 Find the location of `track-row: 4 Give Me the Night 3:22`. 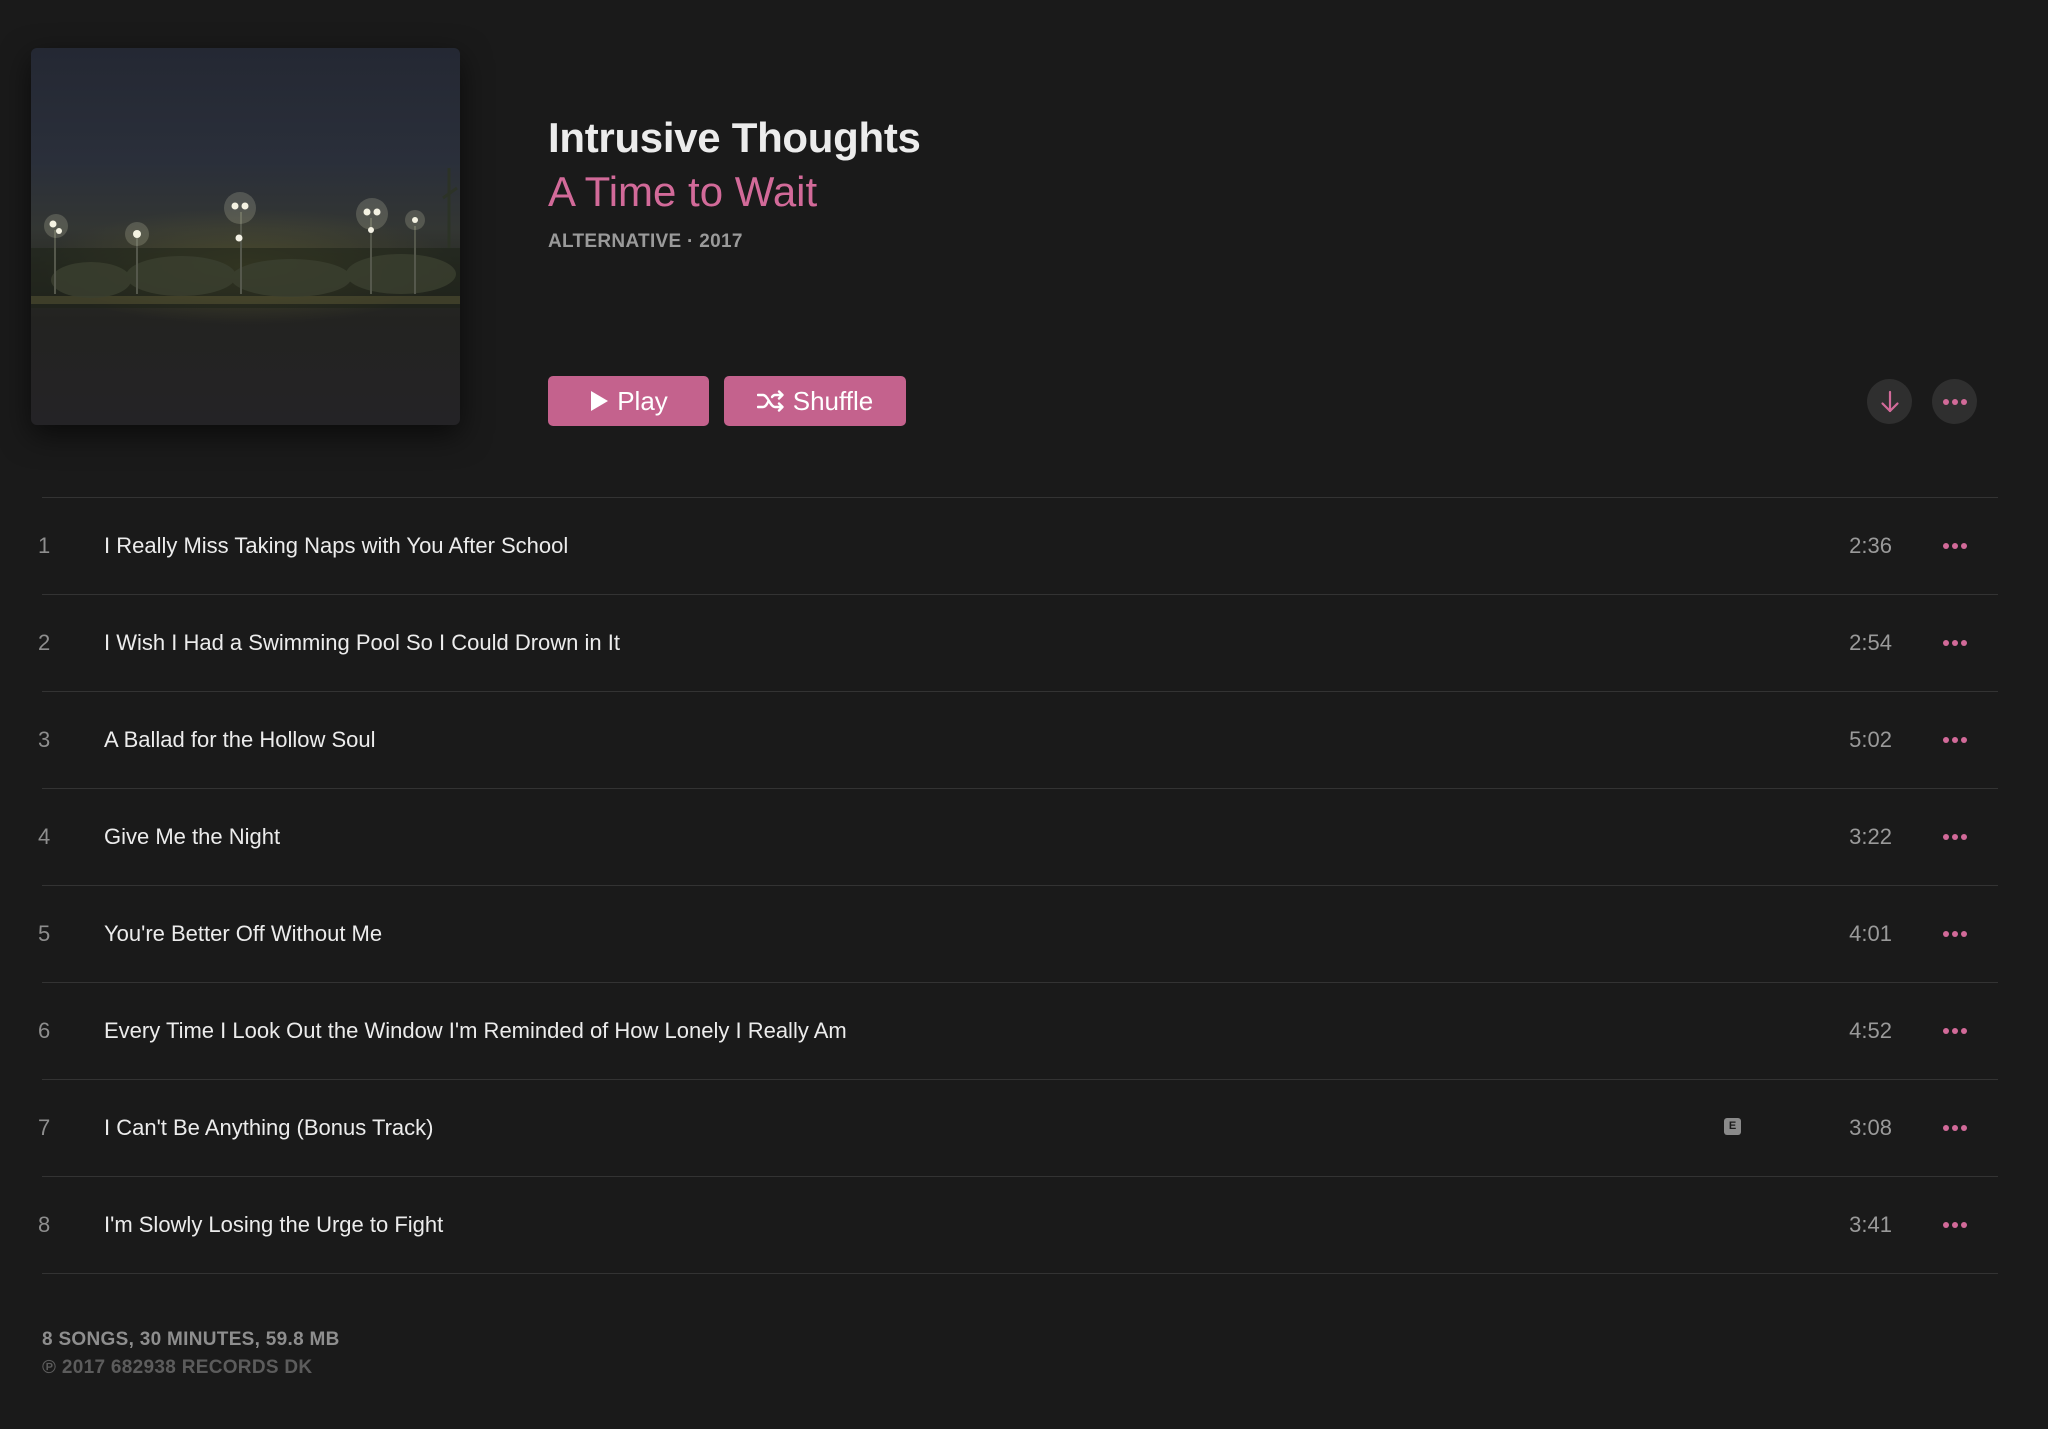

track-row: 4 Give Me the Night 3:22 is located at coordinates (1018, 837).